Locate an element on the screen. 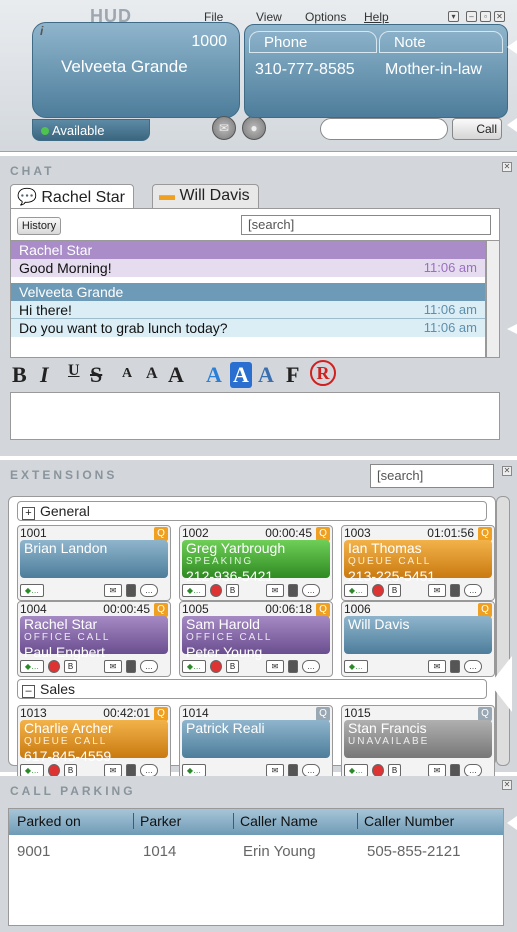 This screenshot has width=517, height=932. voicemail-icon: ✉ is located at coordinates (224, 128).